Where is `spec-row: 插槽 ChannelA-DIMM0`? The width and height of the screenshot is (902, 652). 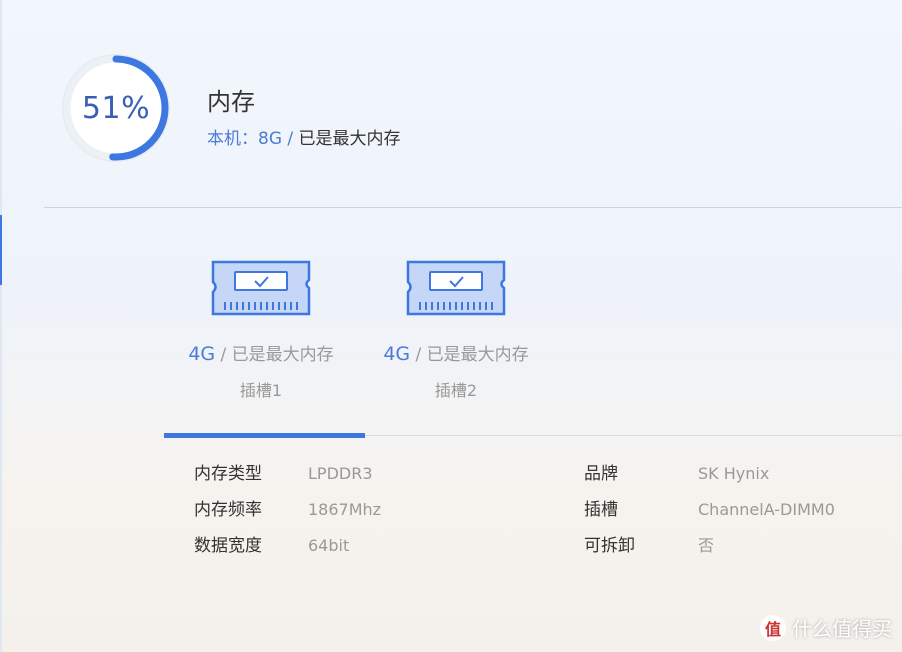 spec-row: 插槽 ChannelA-DIMM0 is located at coordinates (709, 510).